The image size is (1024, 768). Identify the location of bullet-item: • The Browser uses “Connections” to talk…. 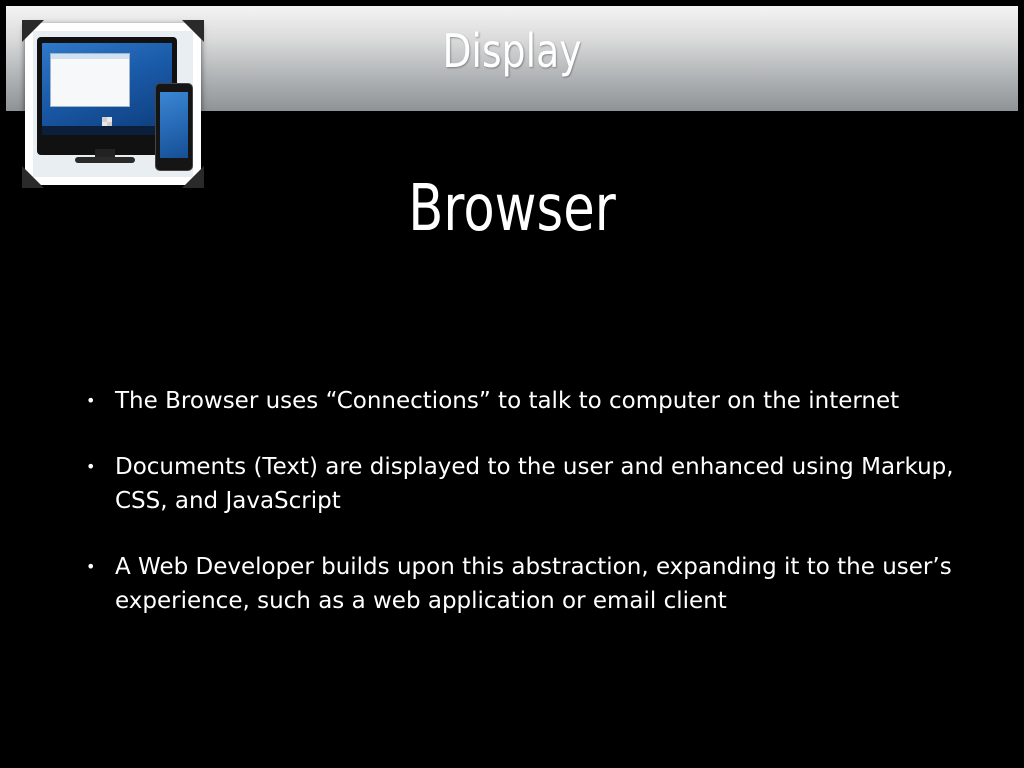
(526, 401).